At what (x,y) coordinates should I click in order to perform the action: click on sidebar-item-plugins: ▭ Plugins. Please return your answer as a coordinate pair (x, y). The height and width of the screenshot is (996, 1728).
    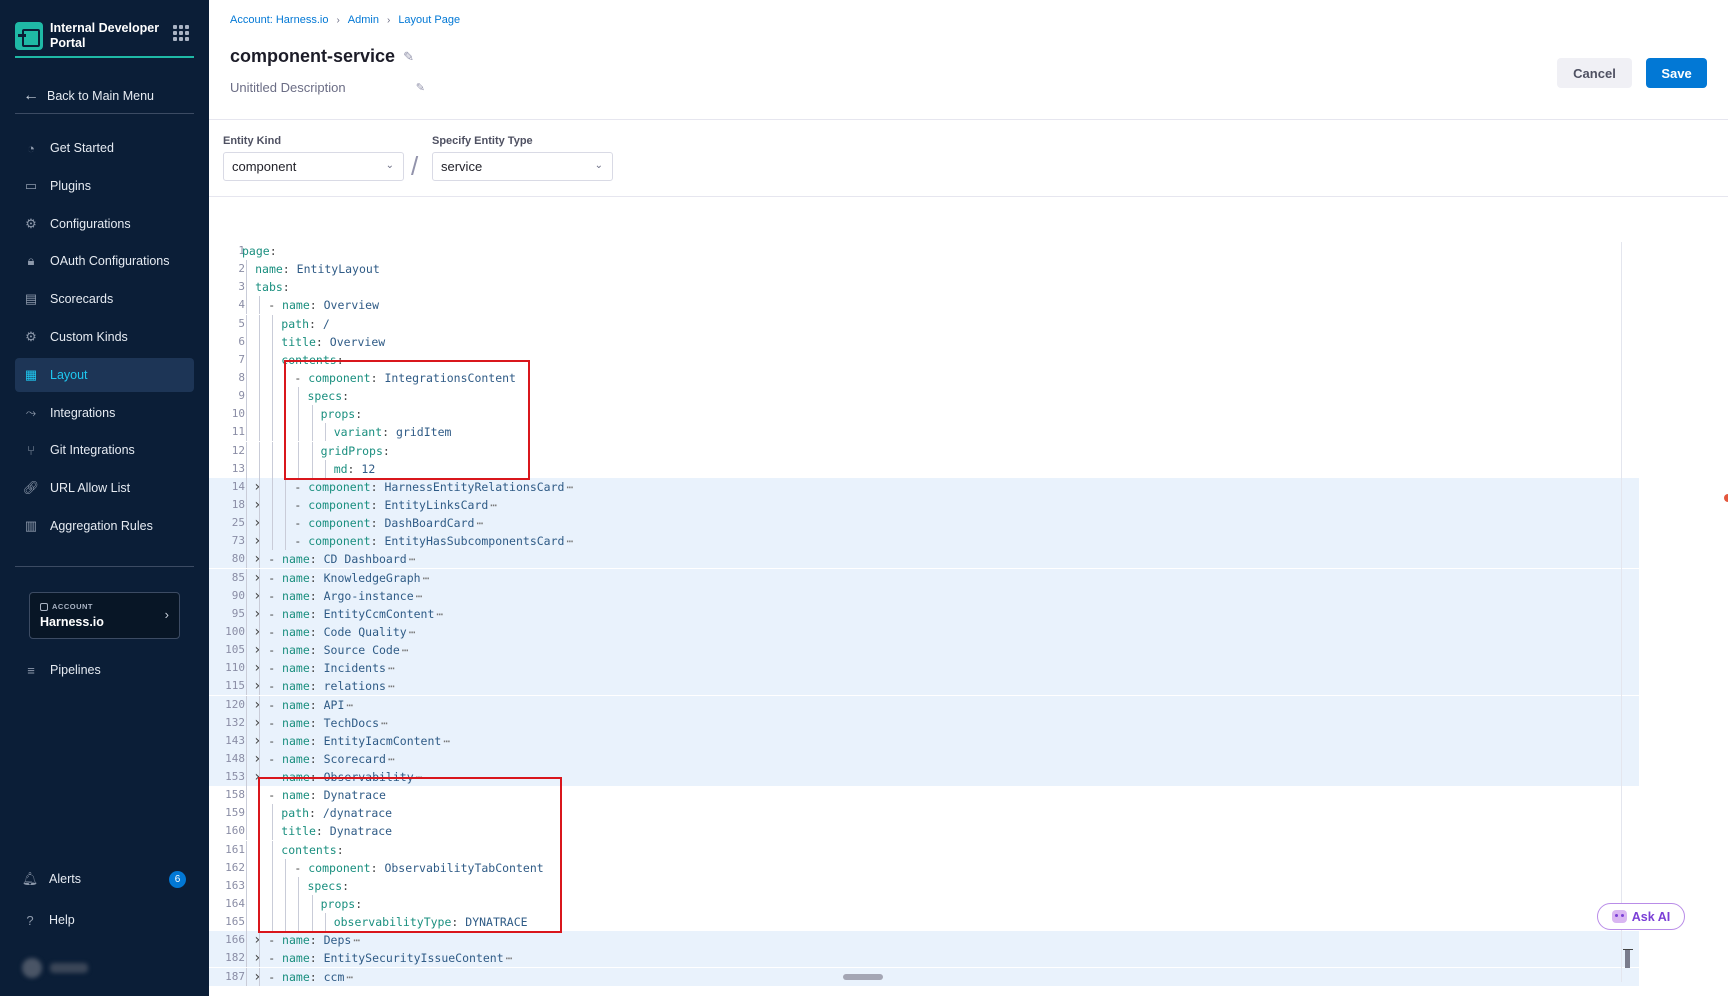
    Looking at the image, I should click on (104, 186).